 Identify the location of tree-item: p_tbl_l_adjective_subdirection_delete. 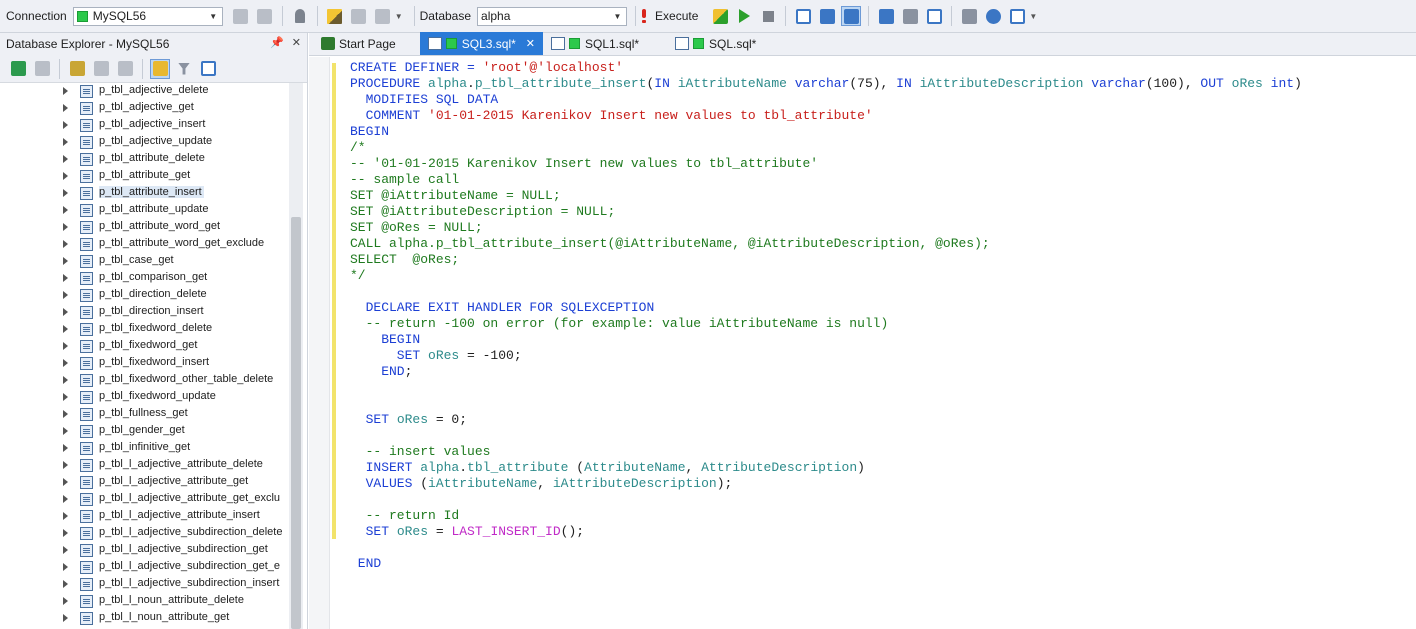
(144, 533).